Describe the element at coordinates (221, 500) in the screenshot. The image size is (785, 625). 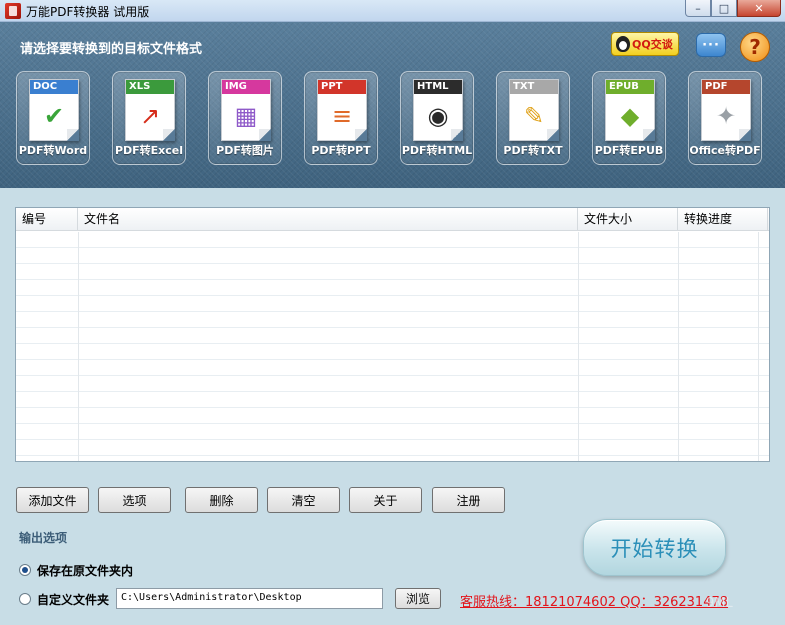
I see `delete-button: 删除` at that location.